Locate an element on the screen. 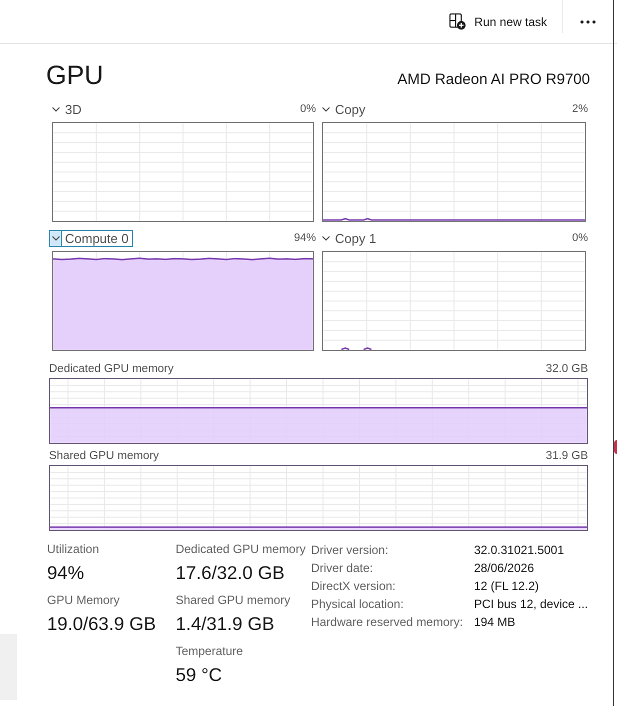 This screenshot has width=617, height=706. memory-label: Dedicated GPU memory is located at coordinates (111, 368).